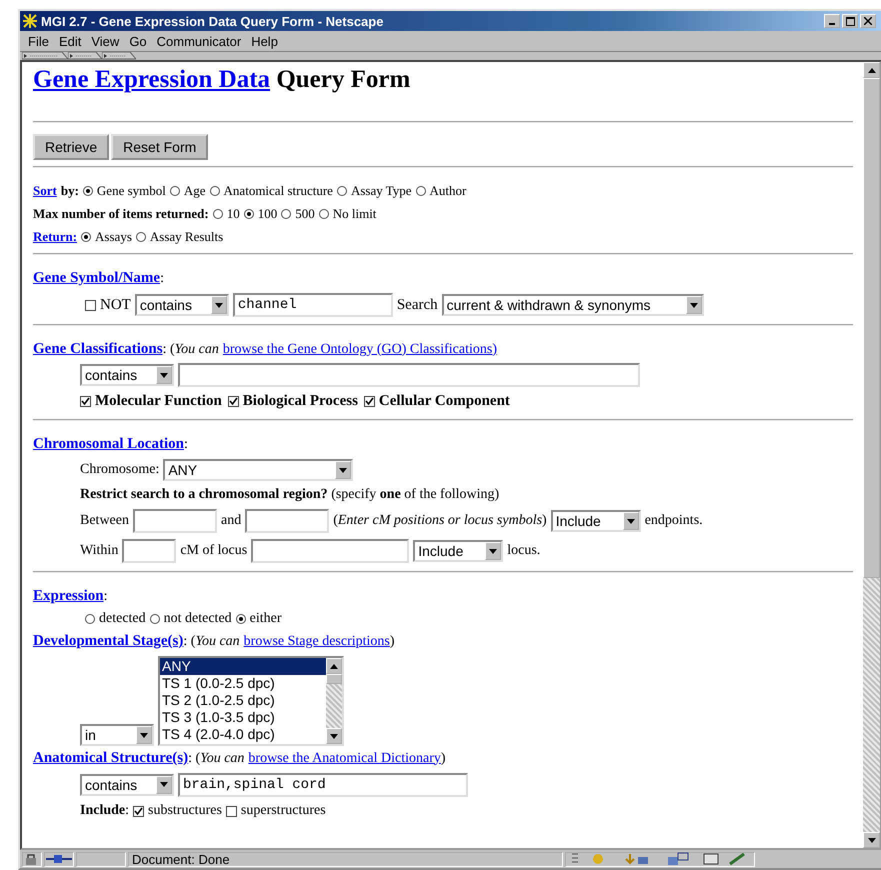 This screenshot has width=881, height=870. What do you see at coordinates (200, 41) in the screenshot?
I see `menu-item: Communicator` at bounding box center [200, 41].